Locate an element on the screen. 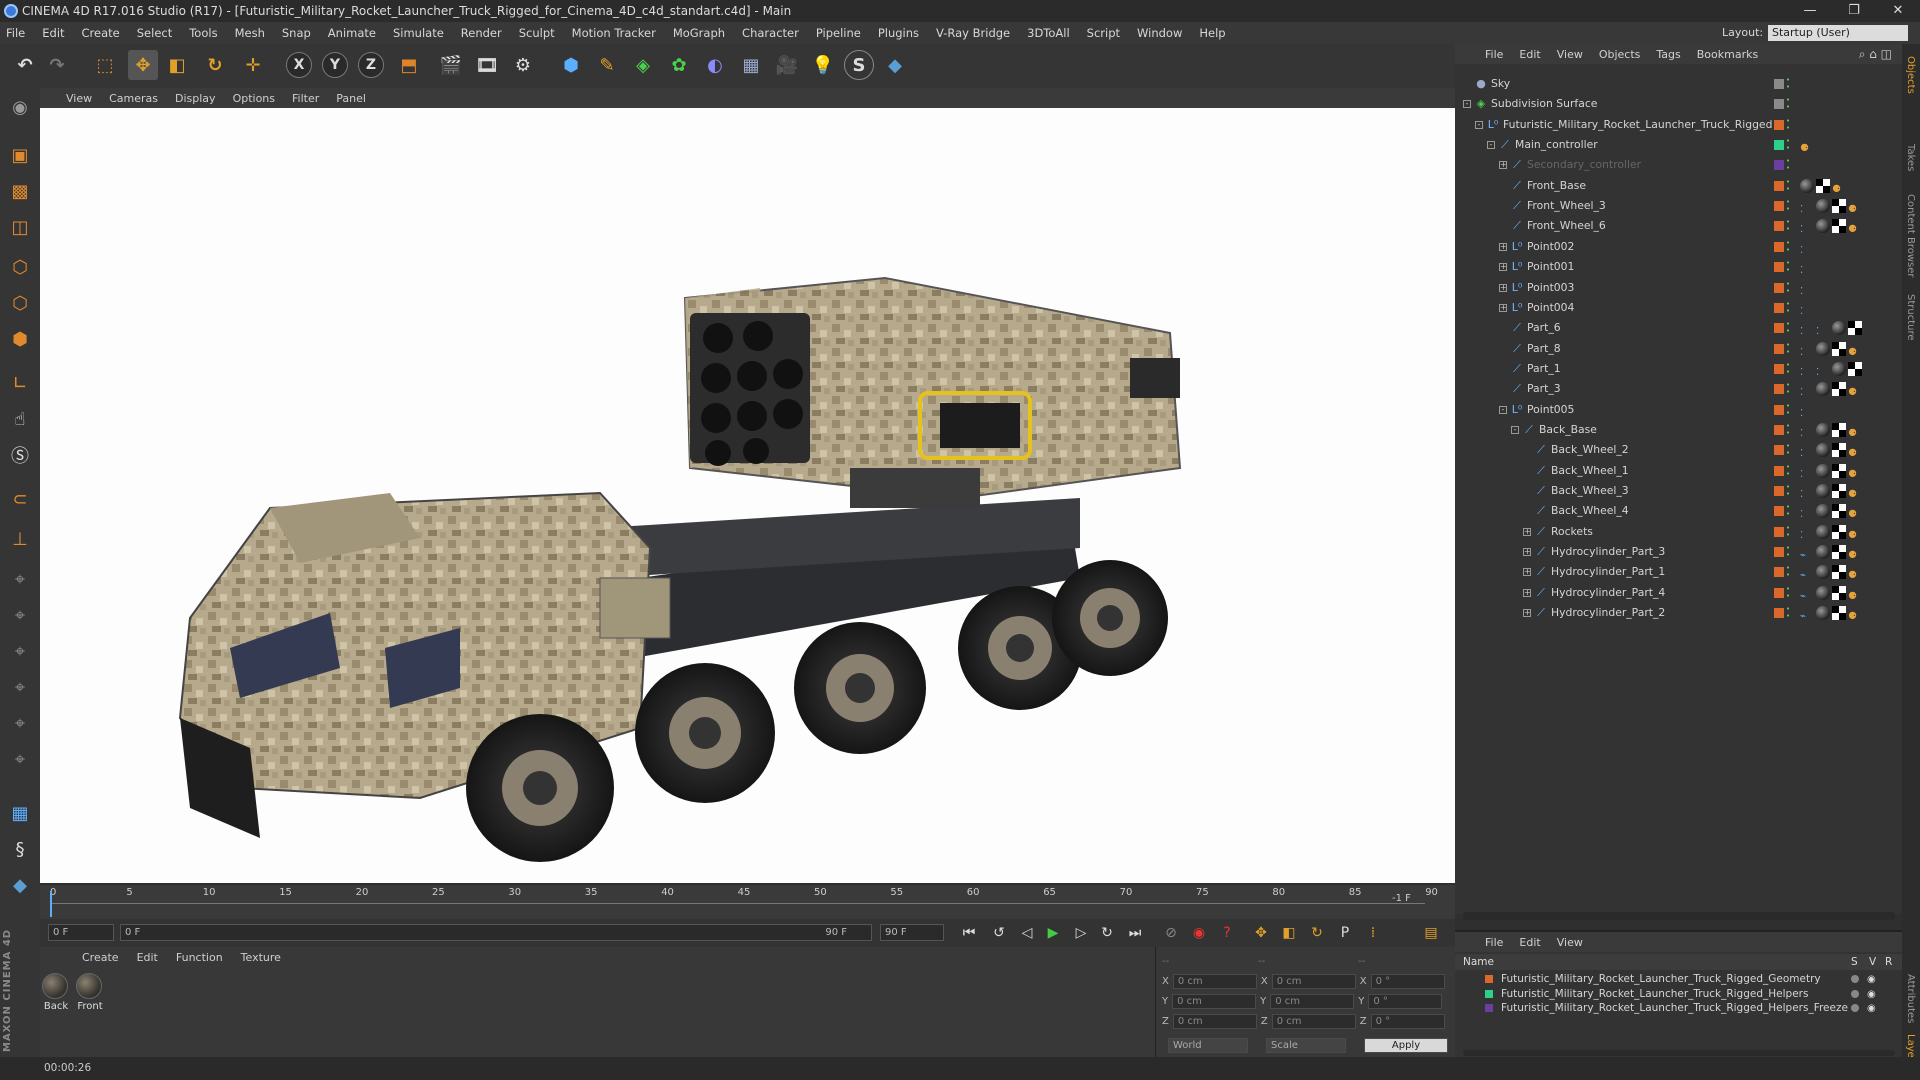  play-icon: ▶ is located at coordinates (1053, 933).